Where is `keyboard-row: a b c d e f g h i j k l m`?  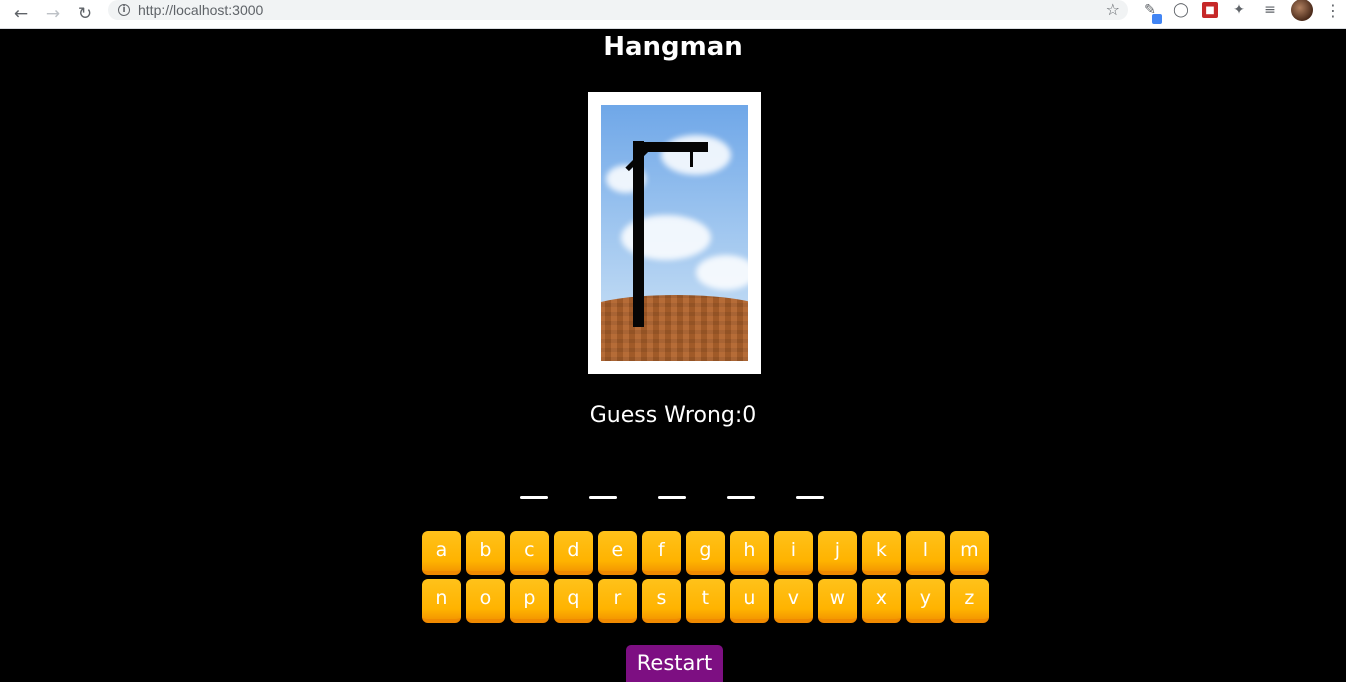
keyboard-row: a b c d e f g h i j k l m is located at coordinates (708, 553).